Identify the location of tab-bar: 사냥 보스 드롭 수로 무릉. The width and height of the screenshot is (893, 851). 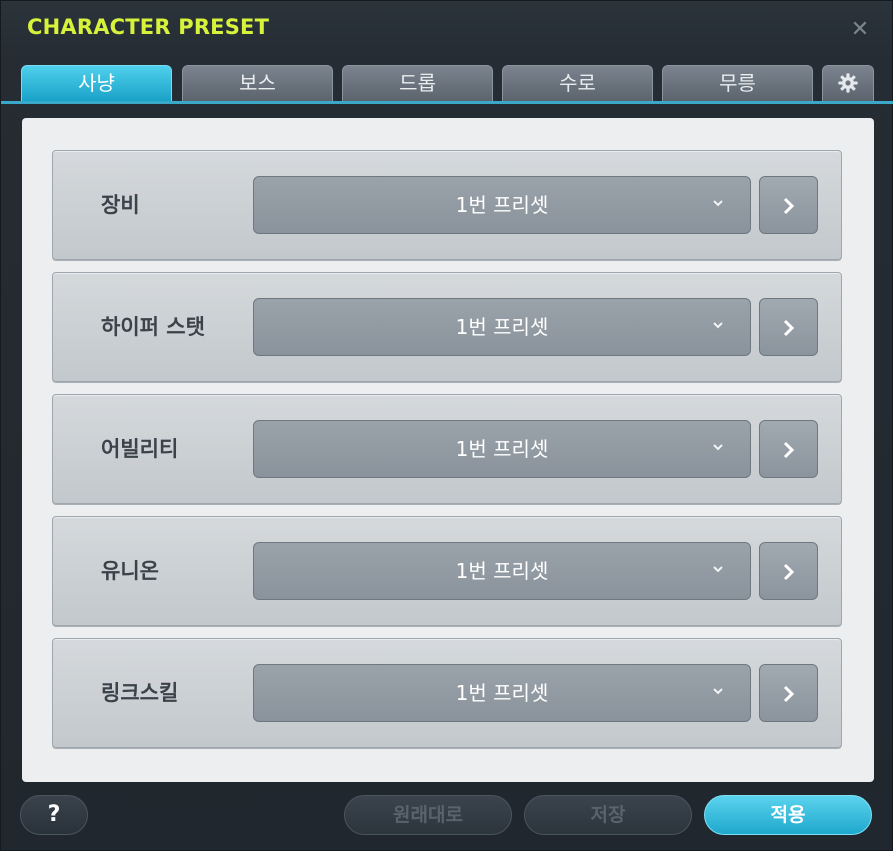
(449, 84).